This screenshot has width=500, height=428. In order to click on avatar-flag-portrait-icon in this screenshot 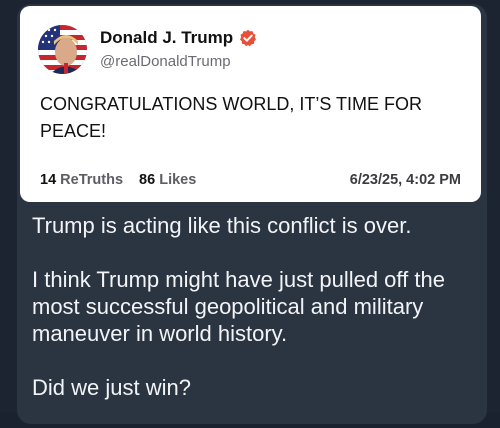, I will do `click(62, 49)`.